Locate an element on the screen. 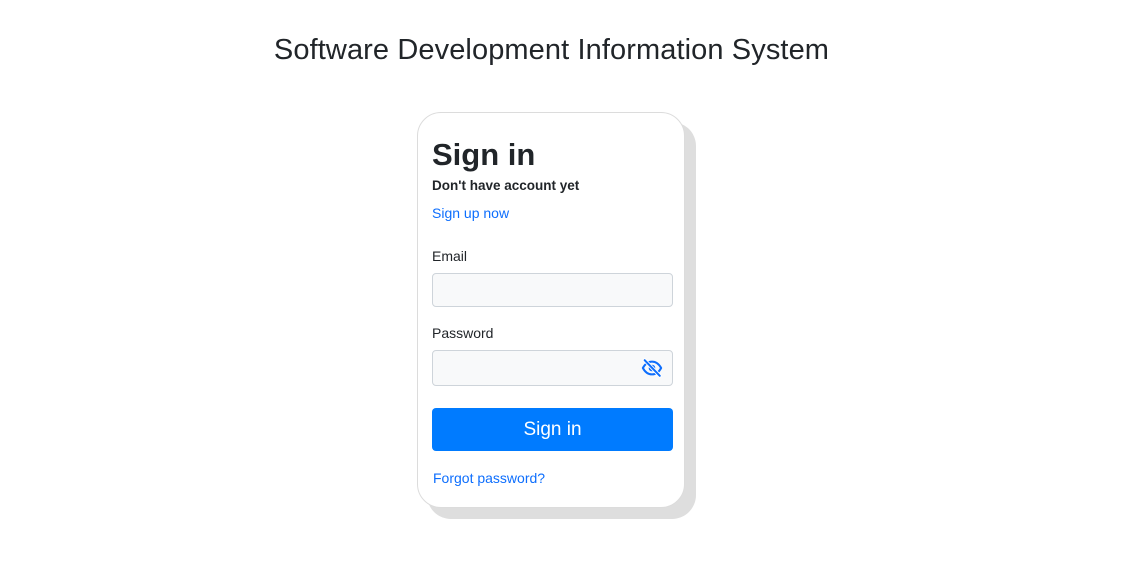  sign-in-heading: Sign in is located at coordinates (484, 154).